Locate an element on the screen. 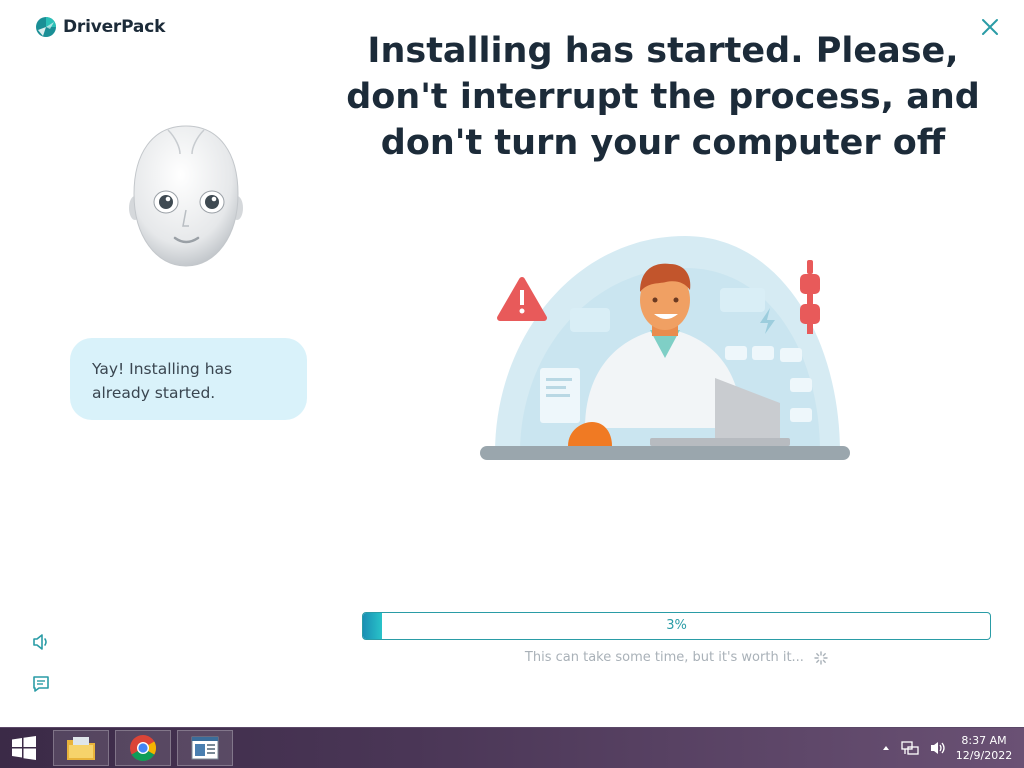 The width and height of the screenshot is (1024, 768). file-explorer-icon is located at coordinates (81, 748).